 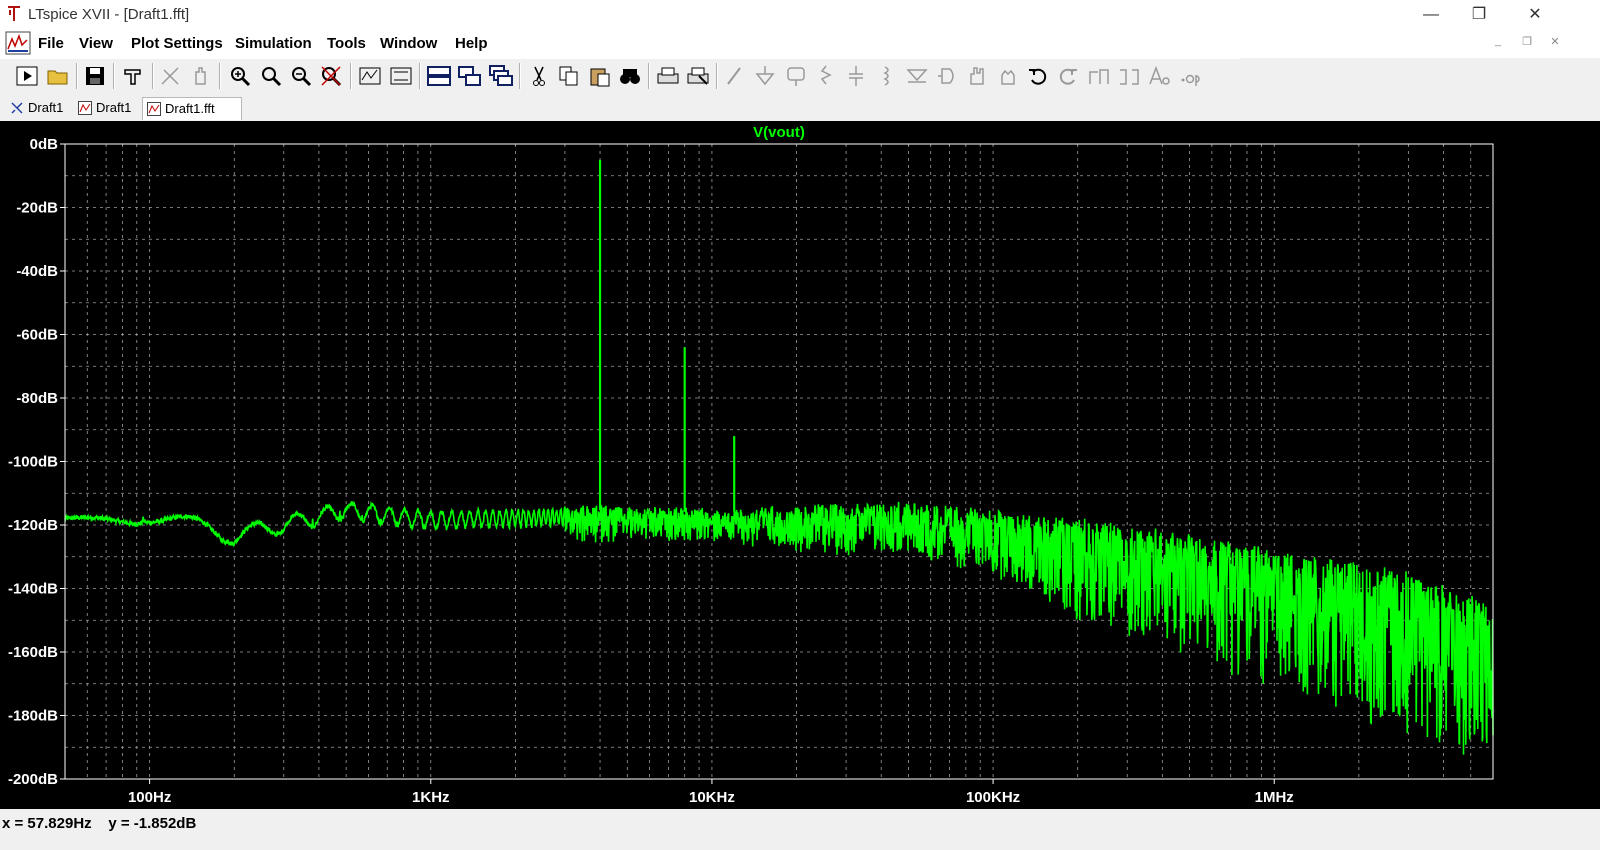 I want to click on tab-draft1-fft: Draft1.fft, so click(x=192, y=108).